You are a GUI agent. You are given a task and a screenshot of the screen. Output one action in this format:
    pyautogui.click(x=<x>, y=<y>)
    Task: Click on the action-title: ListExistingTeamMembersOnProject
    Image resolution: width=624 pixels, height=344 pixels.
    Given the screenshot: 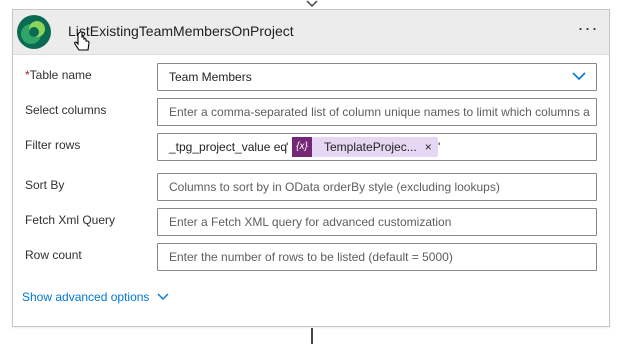 What is the action you would take?
    pyautogui.click(x=181, y=31)
    